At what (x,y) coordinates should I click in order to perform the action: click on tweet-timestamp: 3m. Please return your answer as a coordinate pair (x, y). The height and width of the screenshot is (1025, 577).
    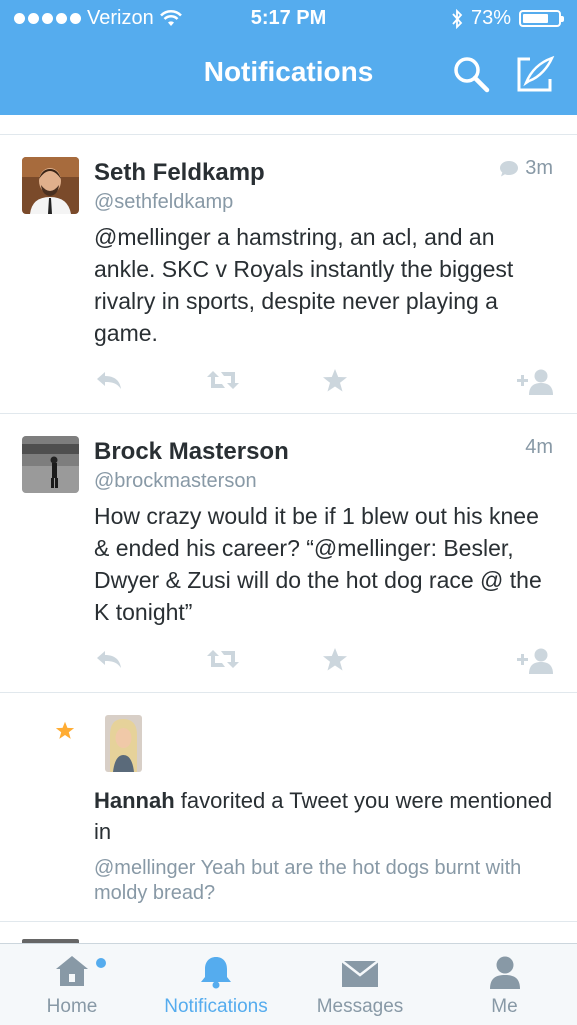
    Looking at the image, I should click on (526, 168).